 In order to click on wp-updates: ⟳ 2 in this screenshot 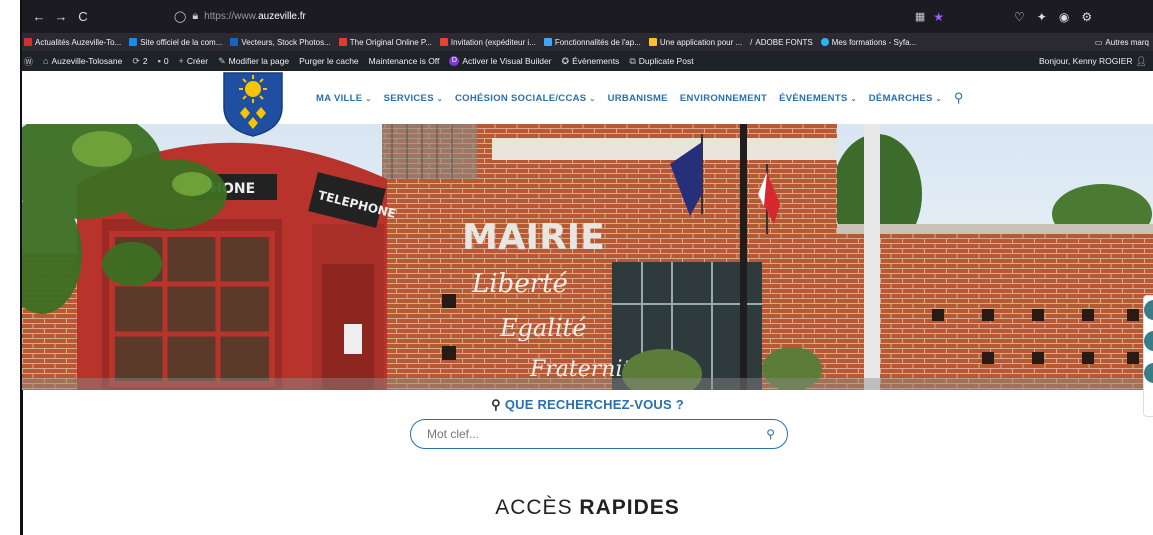, I will do `click(139, 61)`.